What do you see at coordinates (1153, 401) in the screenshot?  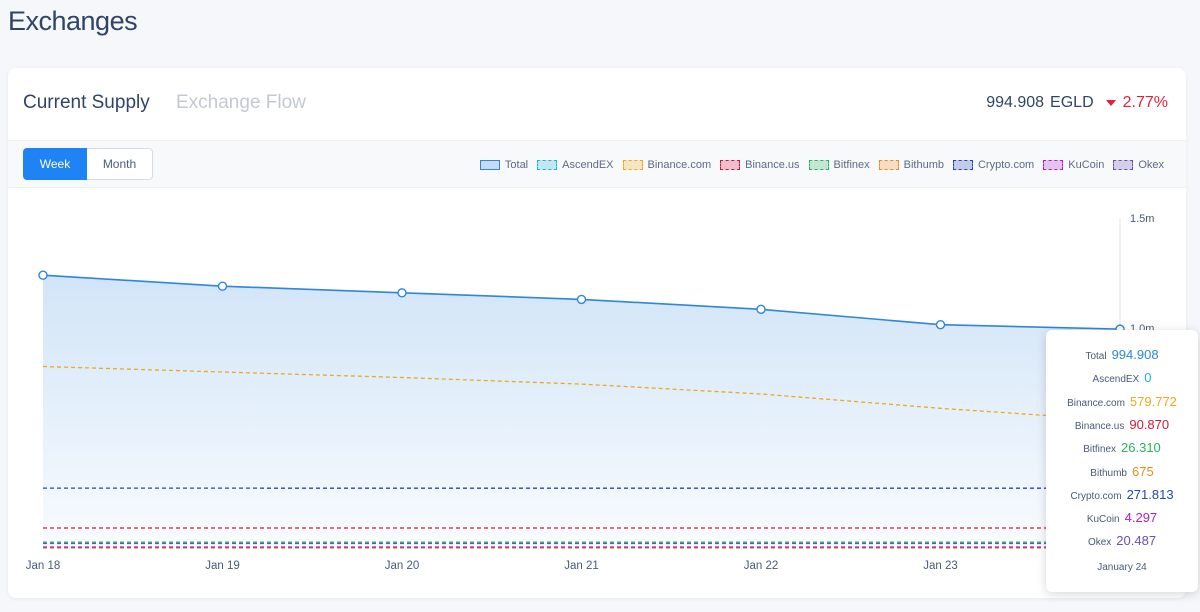 I see `tooltip-value: 579.772` at bounding box center [1153, 401].